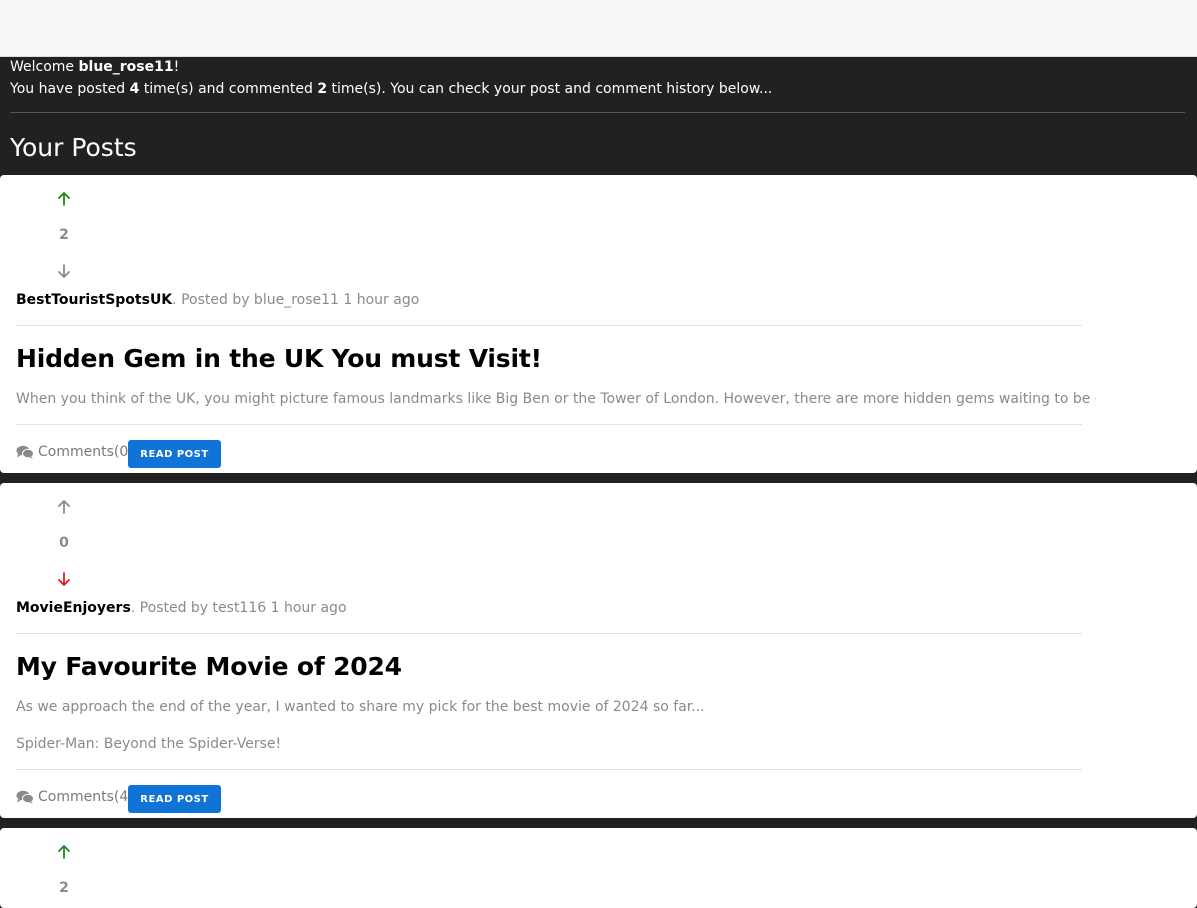 This screenshot has height=908, width=1197. I want to click on post-byline: . Posted by test116 1 hour ago, so click(238, 608).